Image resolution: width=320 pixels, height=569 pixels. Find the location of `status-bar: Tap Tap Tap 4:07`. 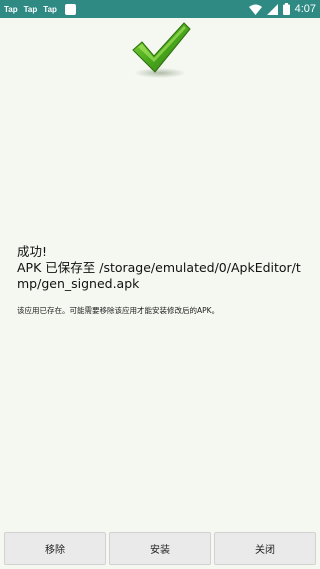

status-bar: Tap Tap Tap 4:07 is located at coordinates (160, 9).